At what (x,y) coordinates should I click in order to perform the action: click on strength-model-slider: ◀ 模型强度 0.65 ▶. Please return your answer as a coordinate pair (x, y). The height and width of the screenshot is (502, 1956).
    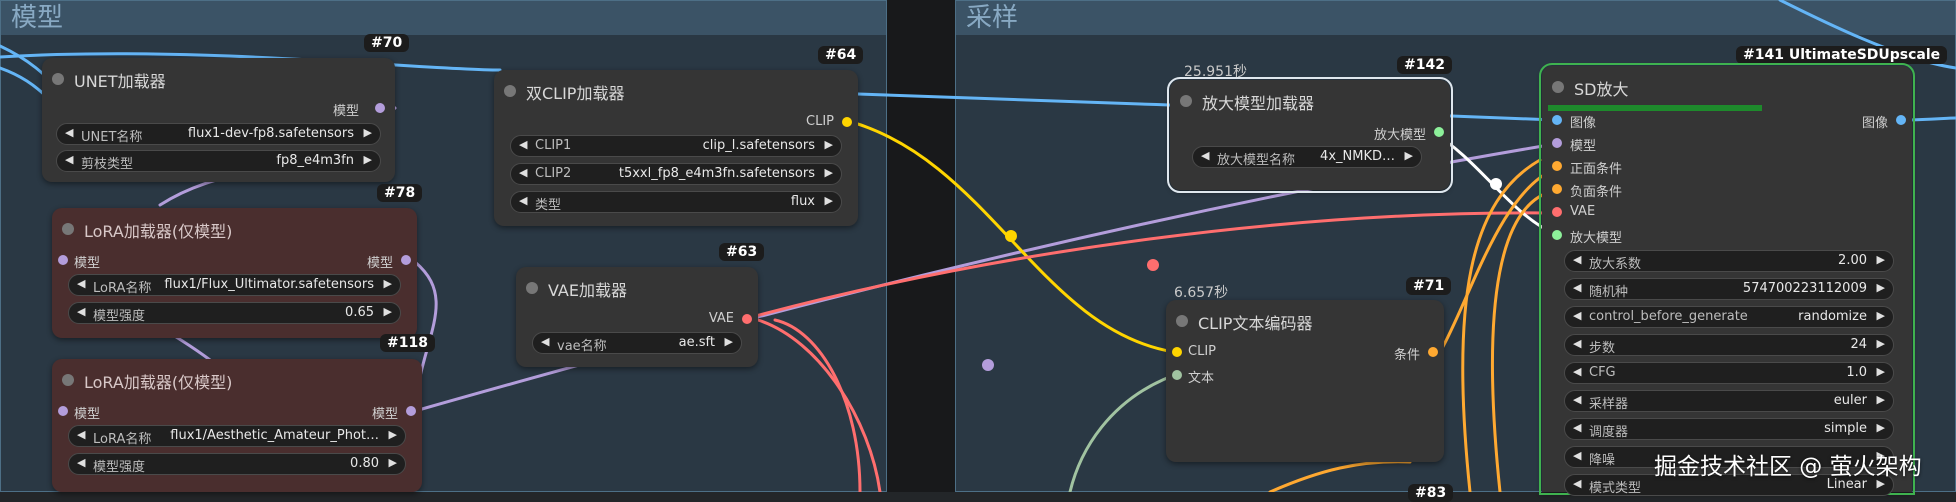
    Looking at the image, I should click on (234, 313).